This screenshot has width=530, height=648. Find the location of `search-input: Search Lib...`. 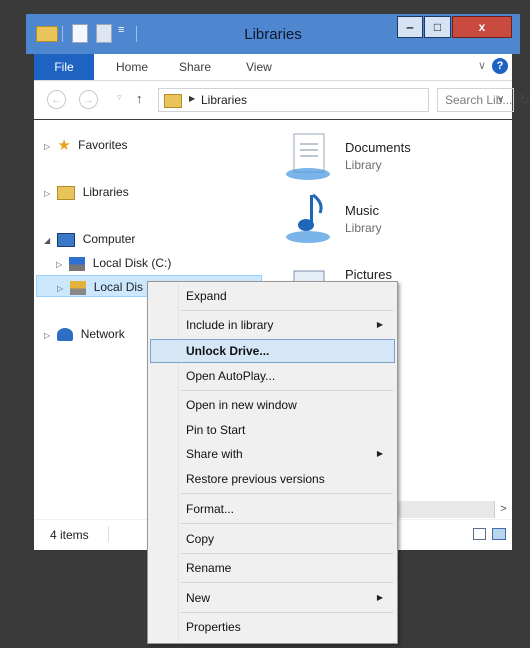

search-input: Search Lib... is located at coordinates (475, 100).